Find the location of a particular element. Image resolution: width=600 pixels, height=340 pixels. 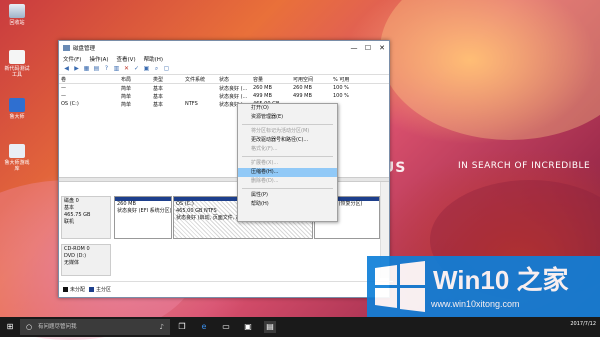

col-filesystem: 文件系统 is located at coordinates (200, 79).